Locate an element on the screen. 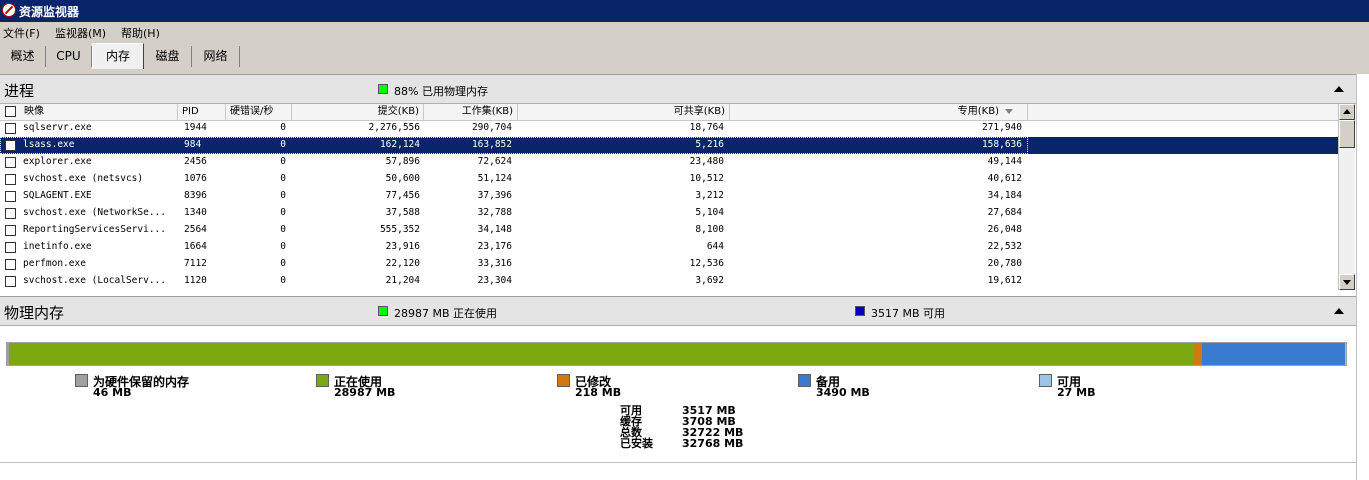  process-scrollbar is located at coordinates (1346, 197).